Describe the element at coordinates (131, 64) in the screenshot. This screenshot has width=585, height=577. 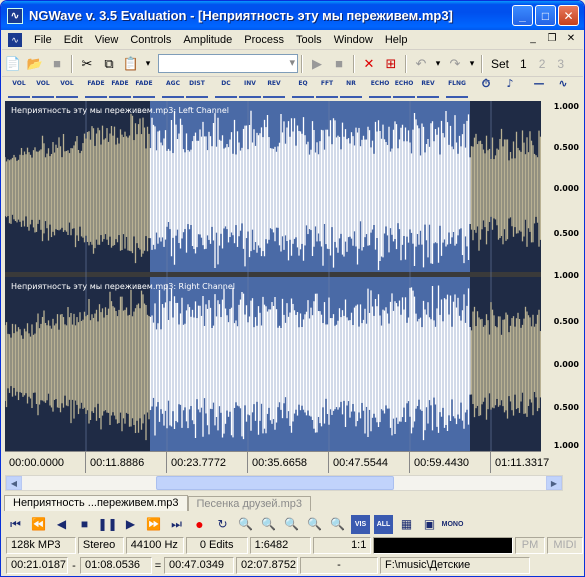
I see `paste-icon: 📋` at that location.